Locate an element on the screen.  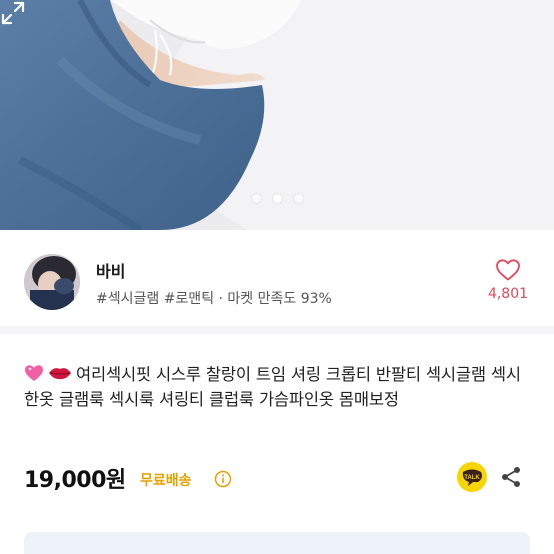
avatar-image is located at coordinates (52, 282).